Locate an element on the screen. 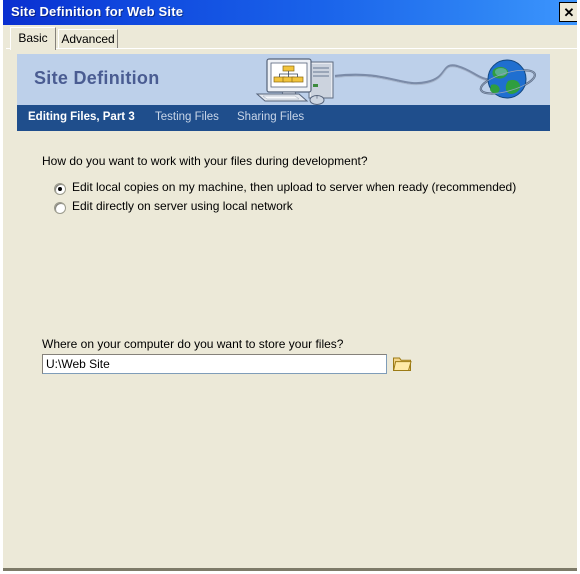 The image size is (580, 574). banner-title: Site Definition is located at coordinates (97, 78).